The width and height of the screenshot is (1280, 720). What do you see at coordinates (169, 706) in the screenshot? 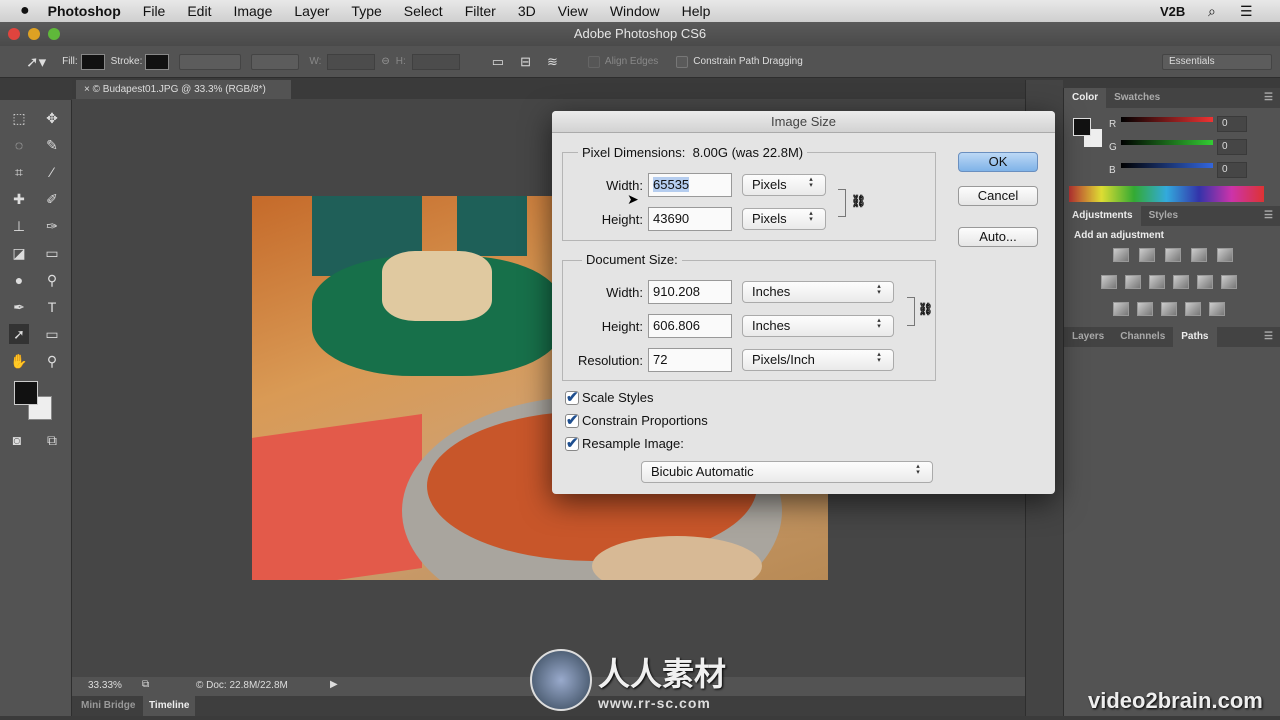
I see `tab-timeline: Timeline` at bounding box center [169, 706].